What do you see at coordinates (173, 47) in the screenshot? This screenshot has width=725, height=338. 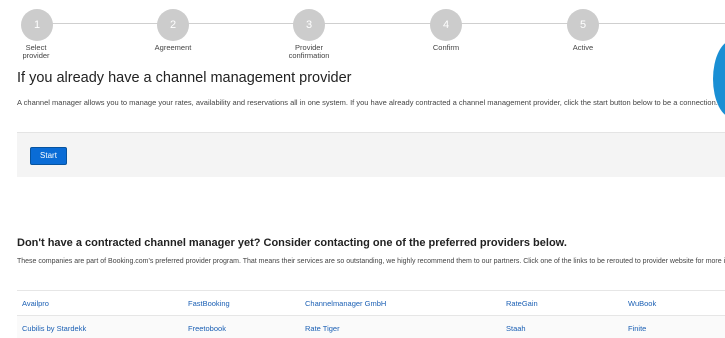 I see `step-2-label: Agreement` at bounding box center [173, 47].